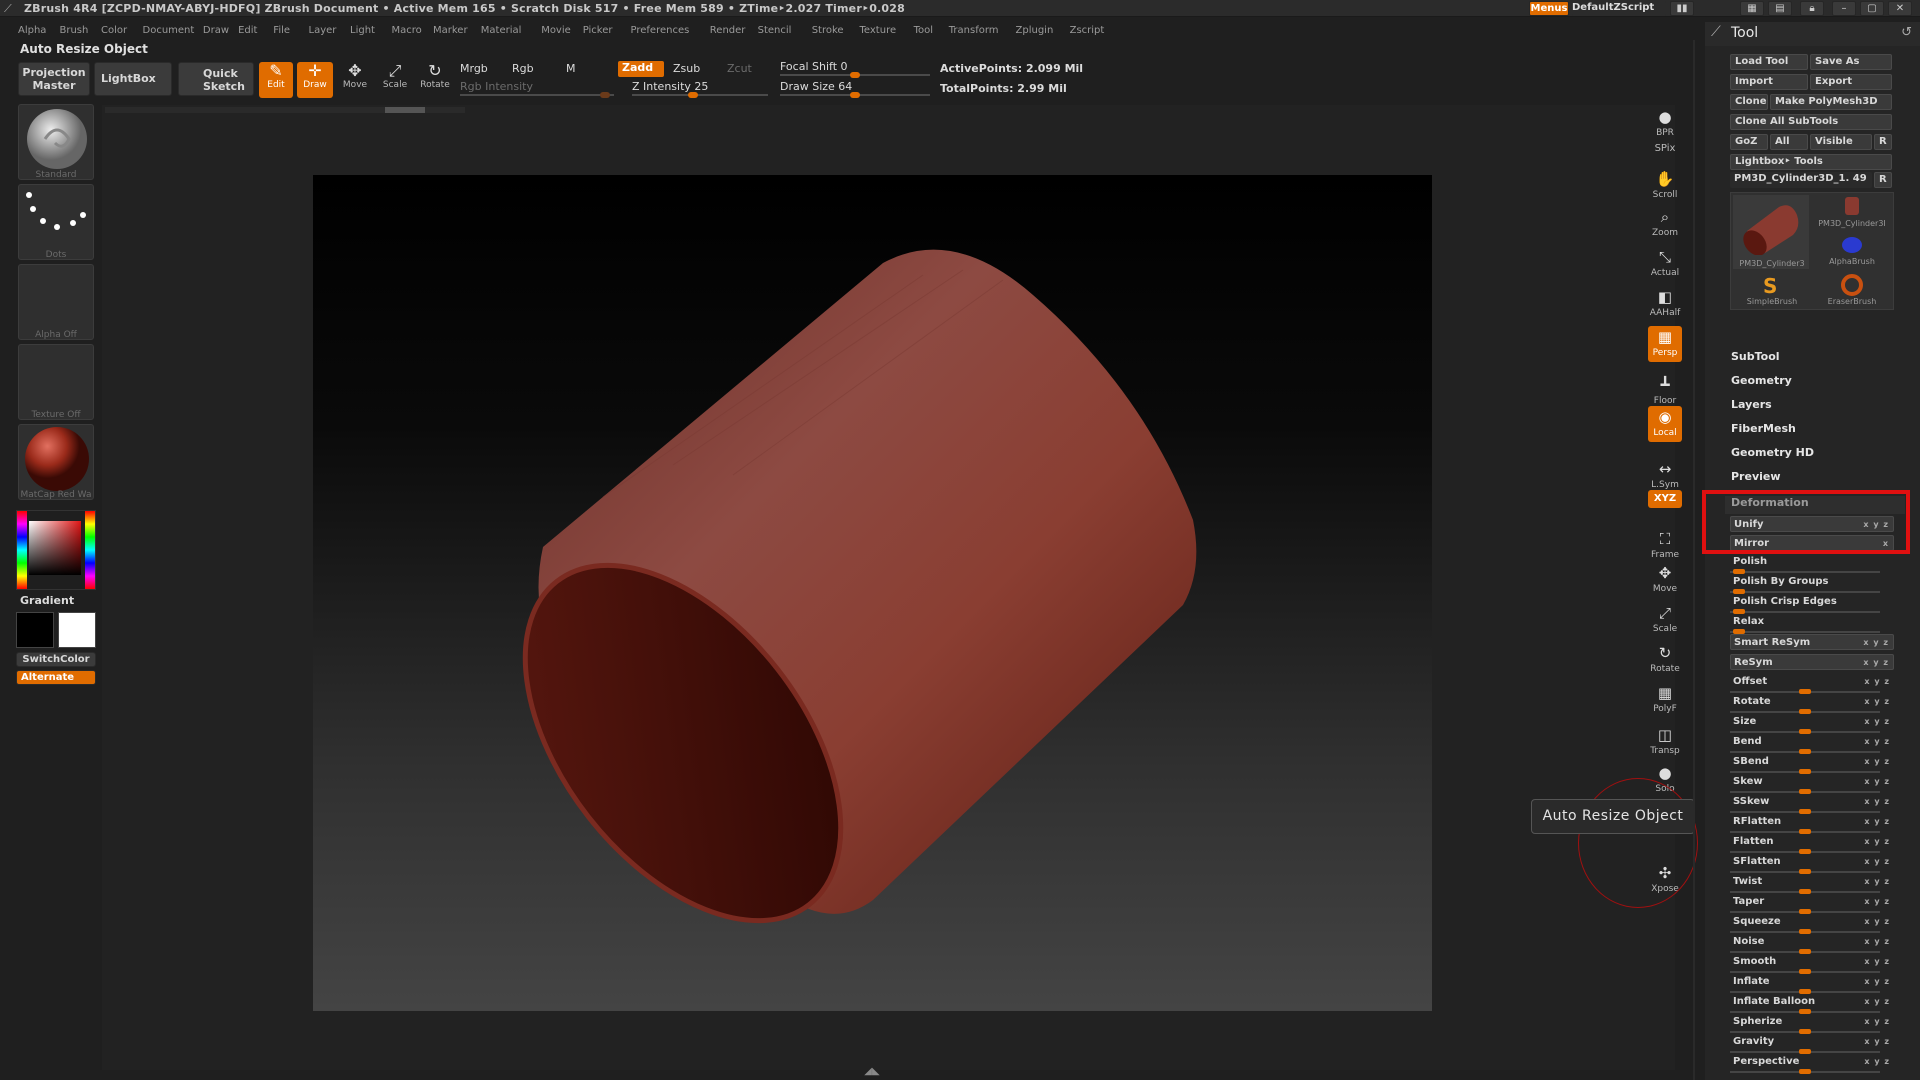 This screenshot has height=1080, width=1920. I want to click on menu-document: Document, so click(169, 30).